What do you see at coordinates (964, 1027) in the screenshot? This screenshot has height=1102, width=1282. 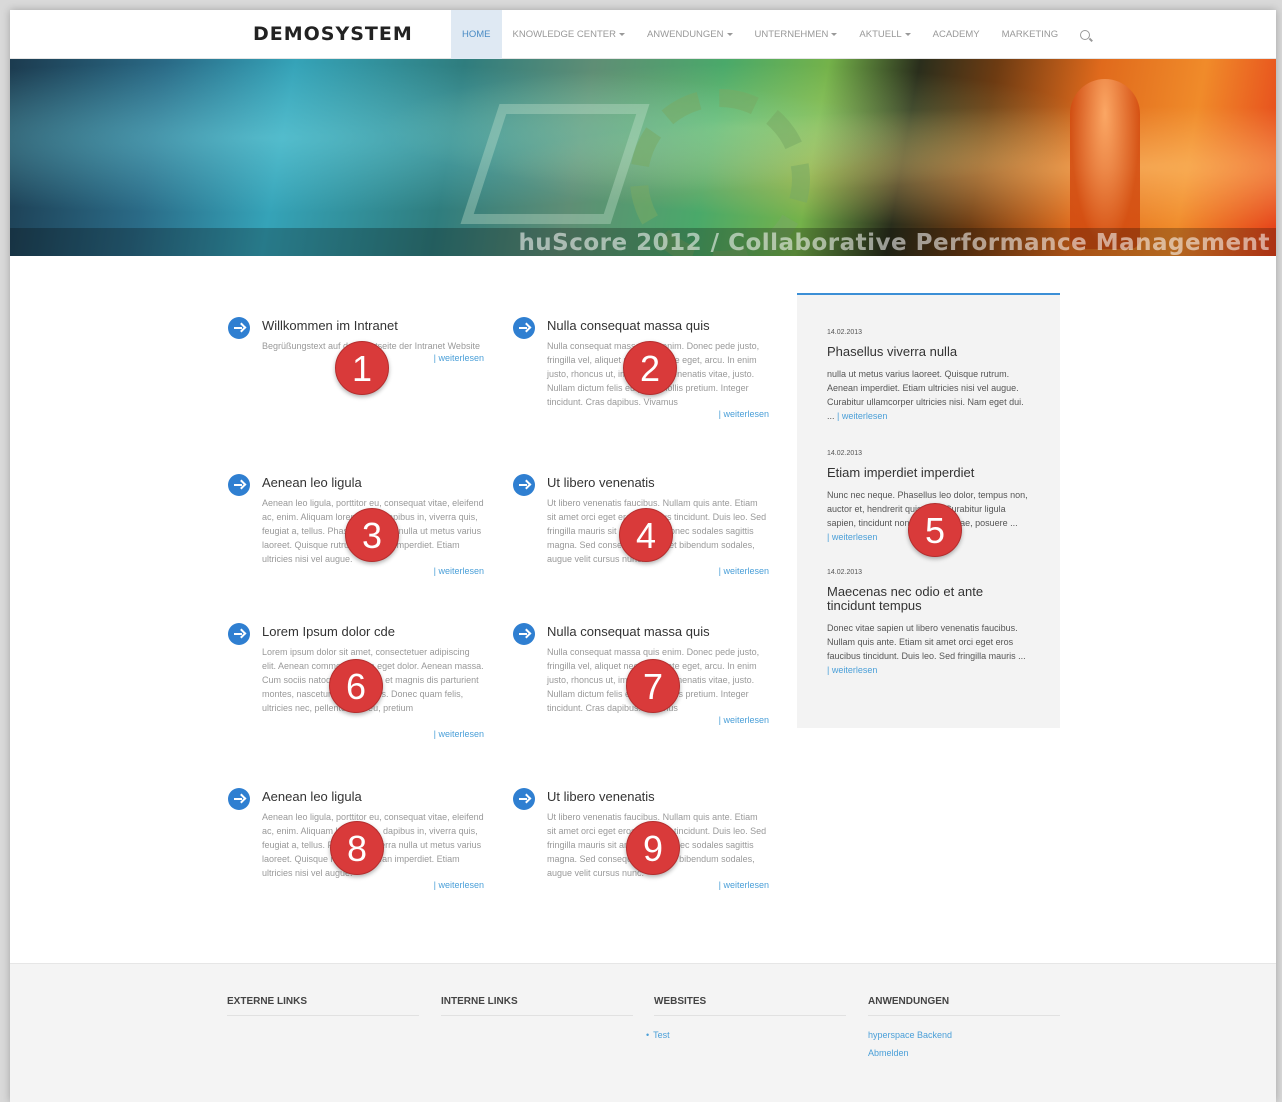 I see `footer-column-anwendungen: ANWENDUNGEN hyperspace Backend Abmelden` at bounding box center [964, 1027].